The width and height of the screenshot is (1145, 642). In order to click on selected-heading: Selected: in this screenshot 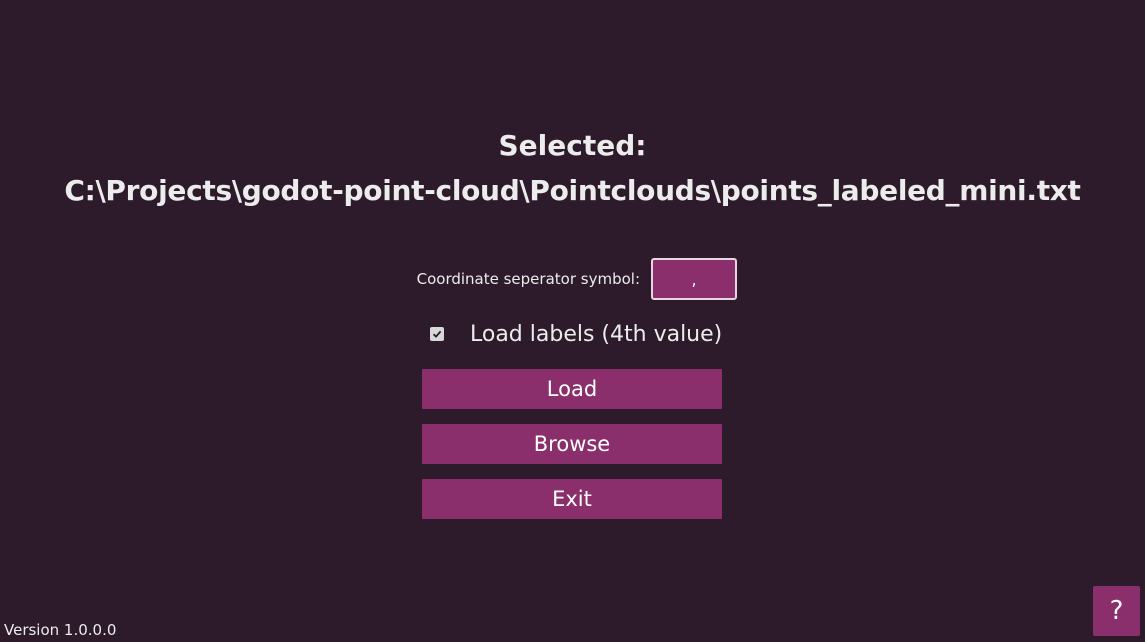, I will do `click(572, 145)`.